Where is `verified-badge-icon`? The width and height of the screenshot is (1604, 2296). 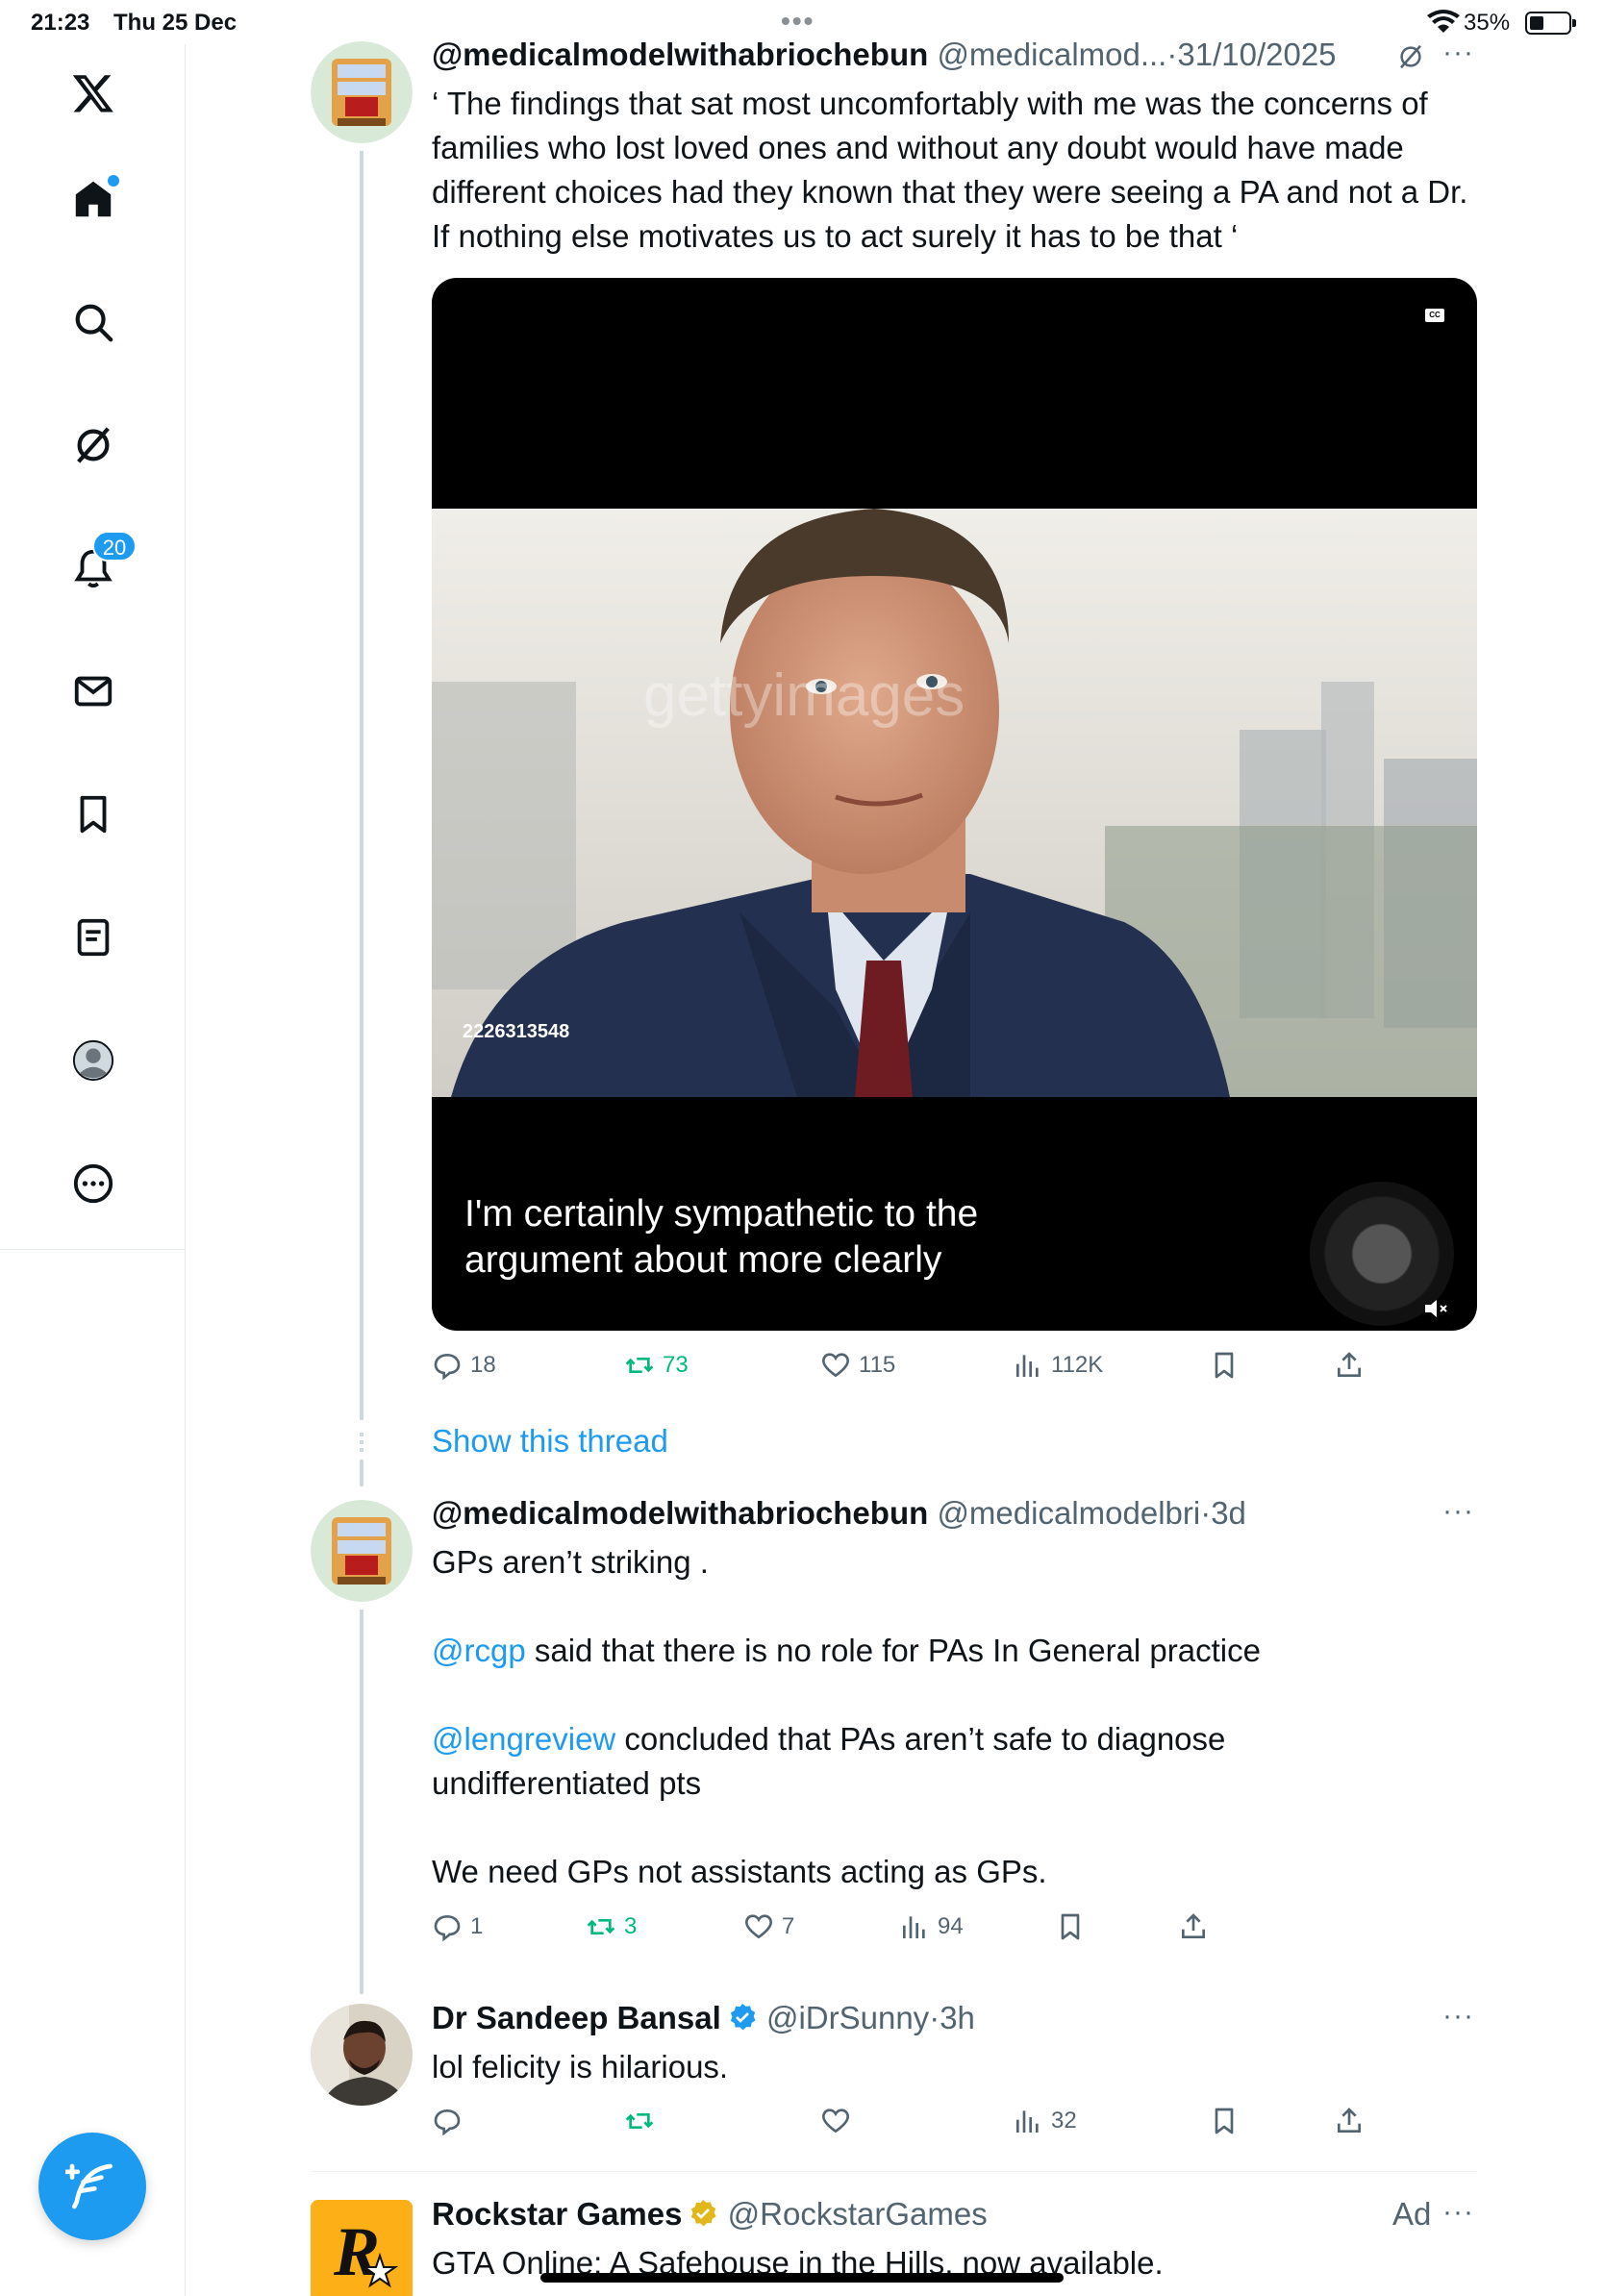 verified-badge-icon is located at coordinates (743, 2017).